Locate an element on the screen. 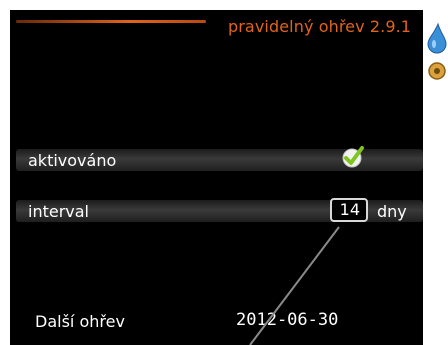 The image size is (448, 345). interval-value-field: 14 is located at coordinates (349, 210).